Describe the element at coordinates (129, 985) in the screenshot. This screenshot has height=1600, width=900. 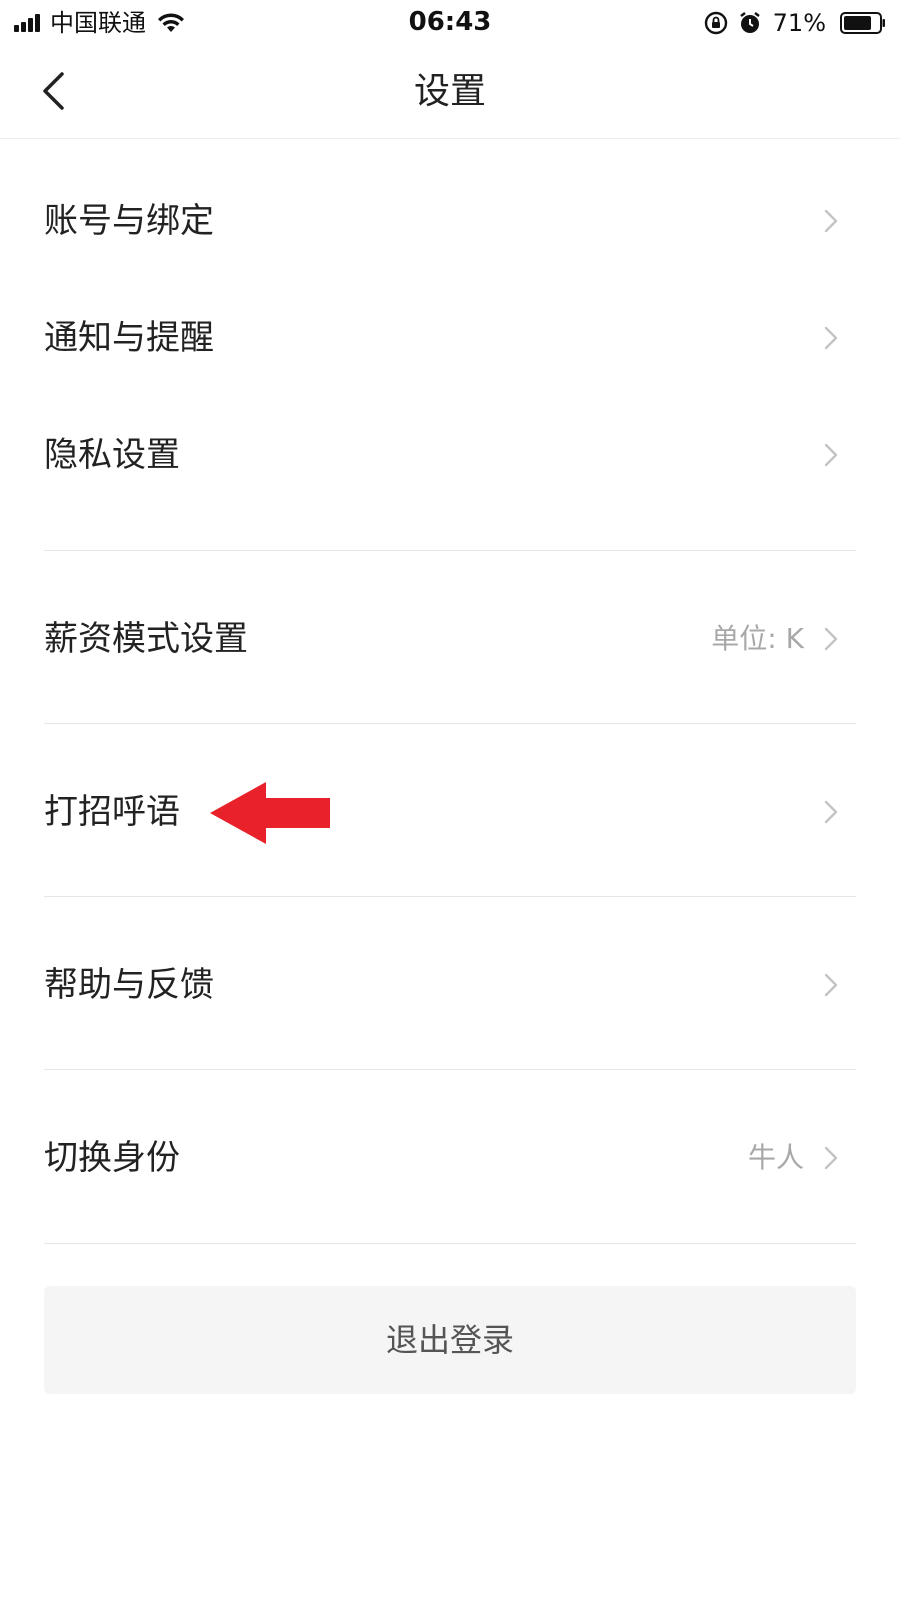
I see `settings-item-label: 帮助与反馈` at that location.